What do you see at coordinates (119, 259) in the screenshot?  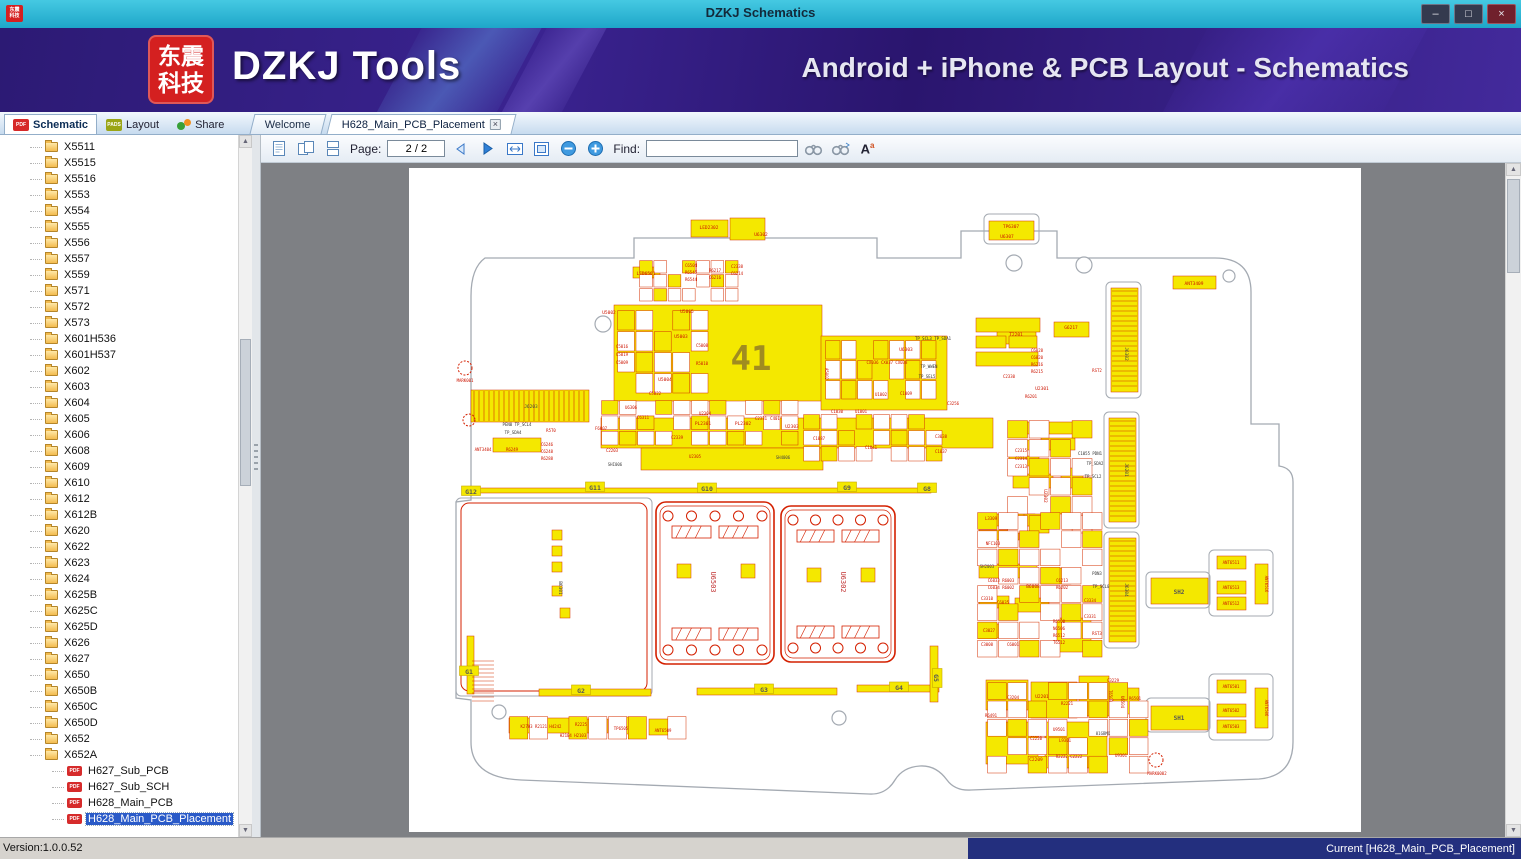 I see `tree-folder-x557: X557` at bounding box center [119, 259].